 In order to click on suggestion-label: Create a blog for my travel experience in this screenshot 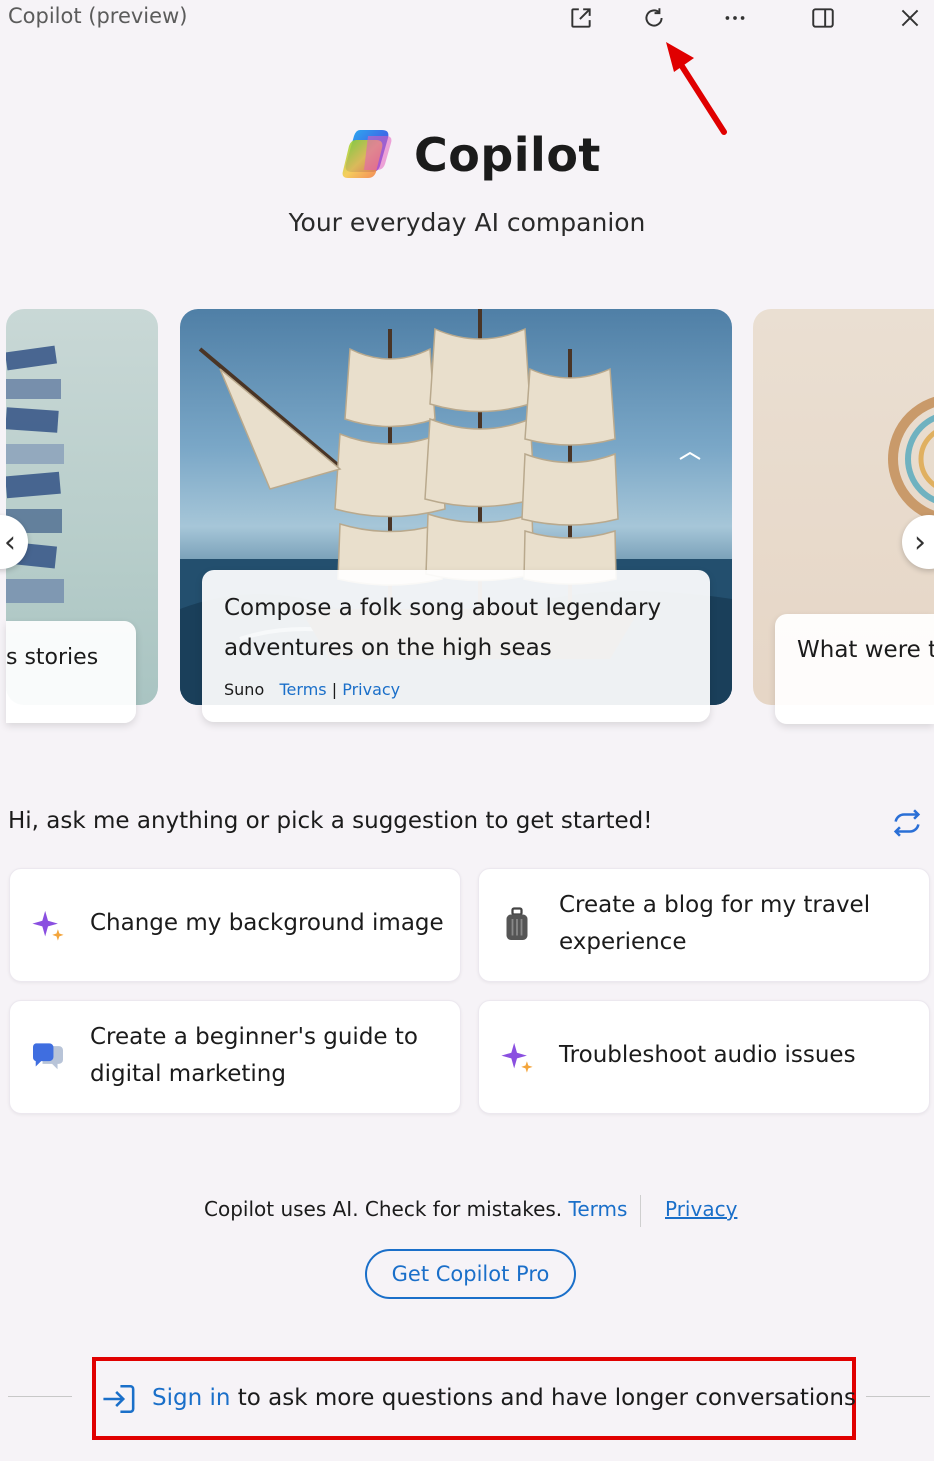, I will do `click(715, 923)`.